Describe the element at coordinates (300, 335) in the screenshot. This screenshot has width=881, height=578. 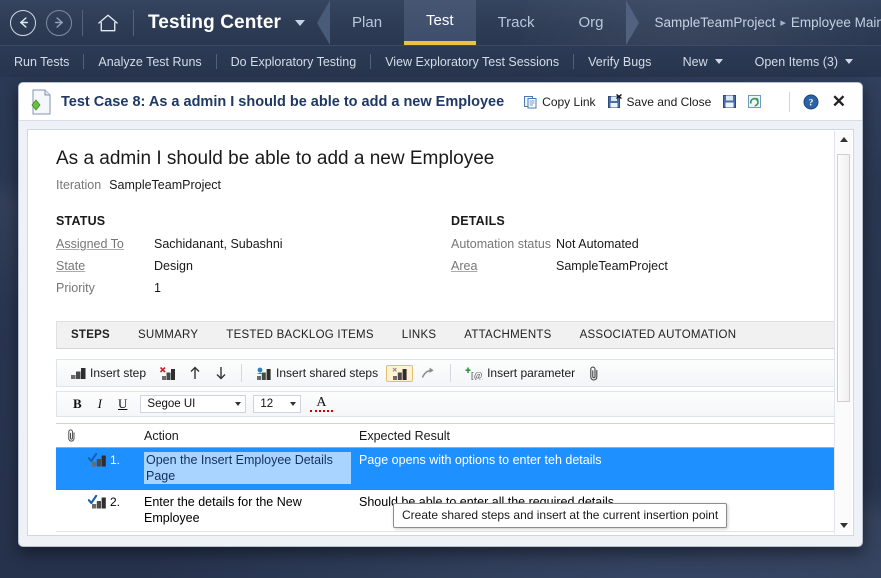
I see `tab-tested-backlog-items: TESTED BACKLOG ITEMS` at that location.